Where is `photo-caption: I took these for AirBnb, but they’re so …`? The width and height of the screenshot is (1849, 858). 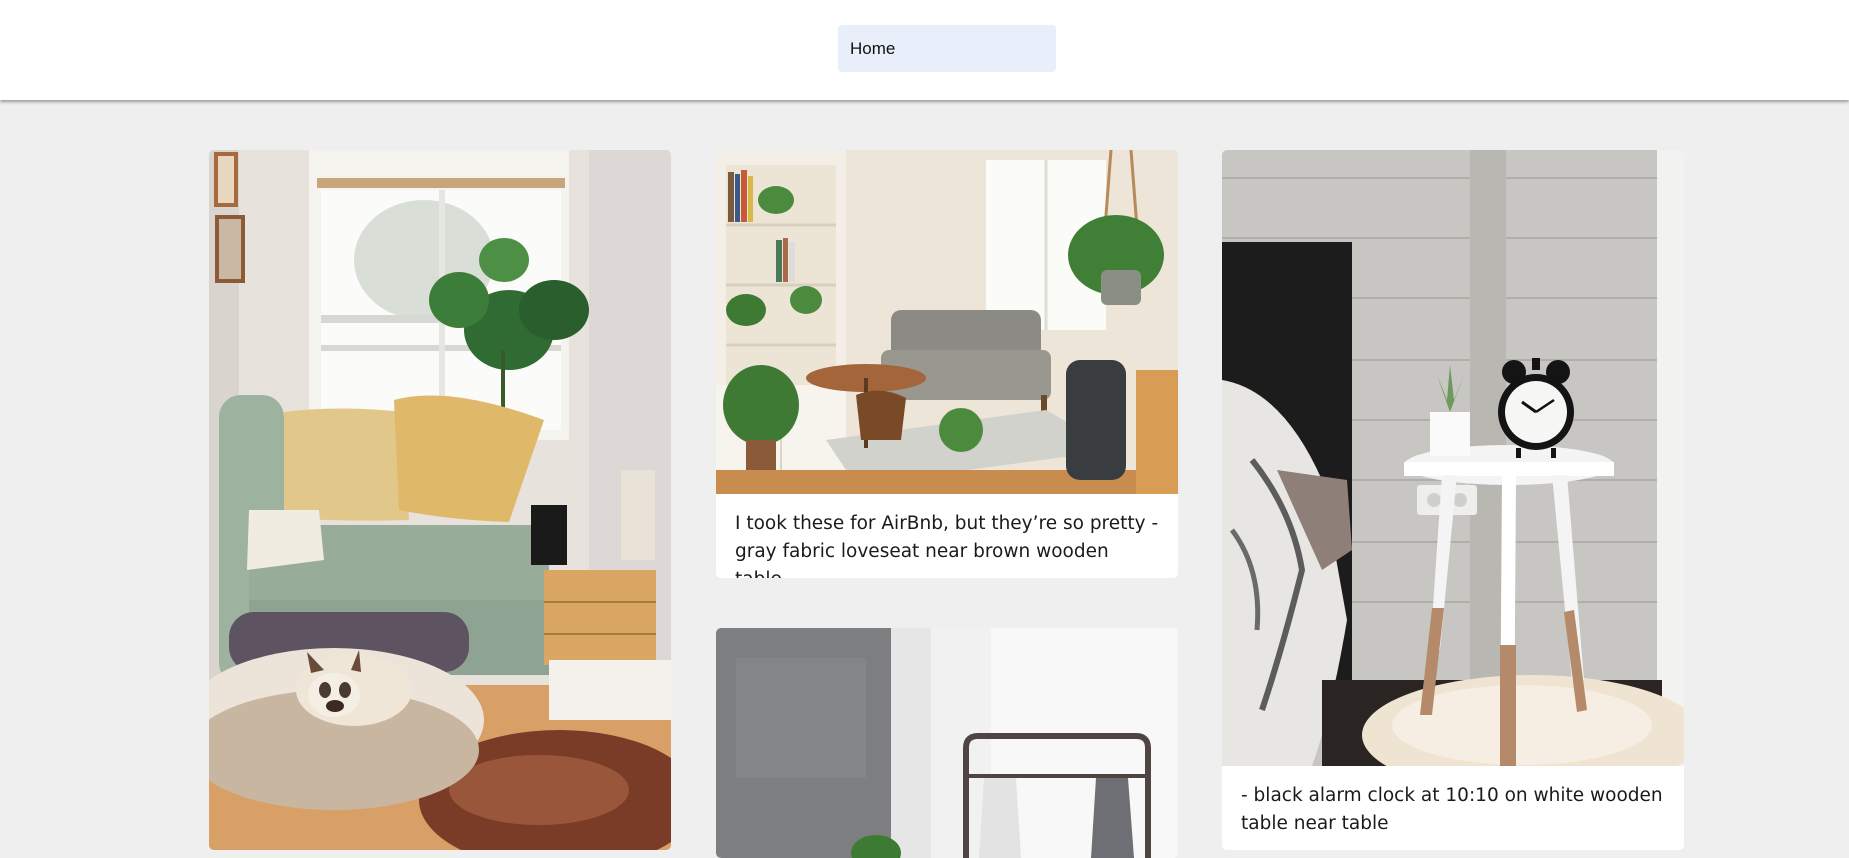
photo-caption: I took these for AirBnb, but they’re so … is located at coordinates (947, 545).